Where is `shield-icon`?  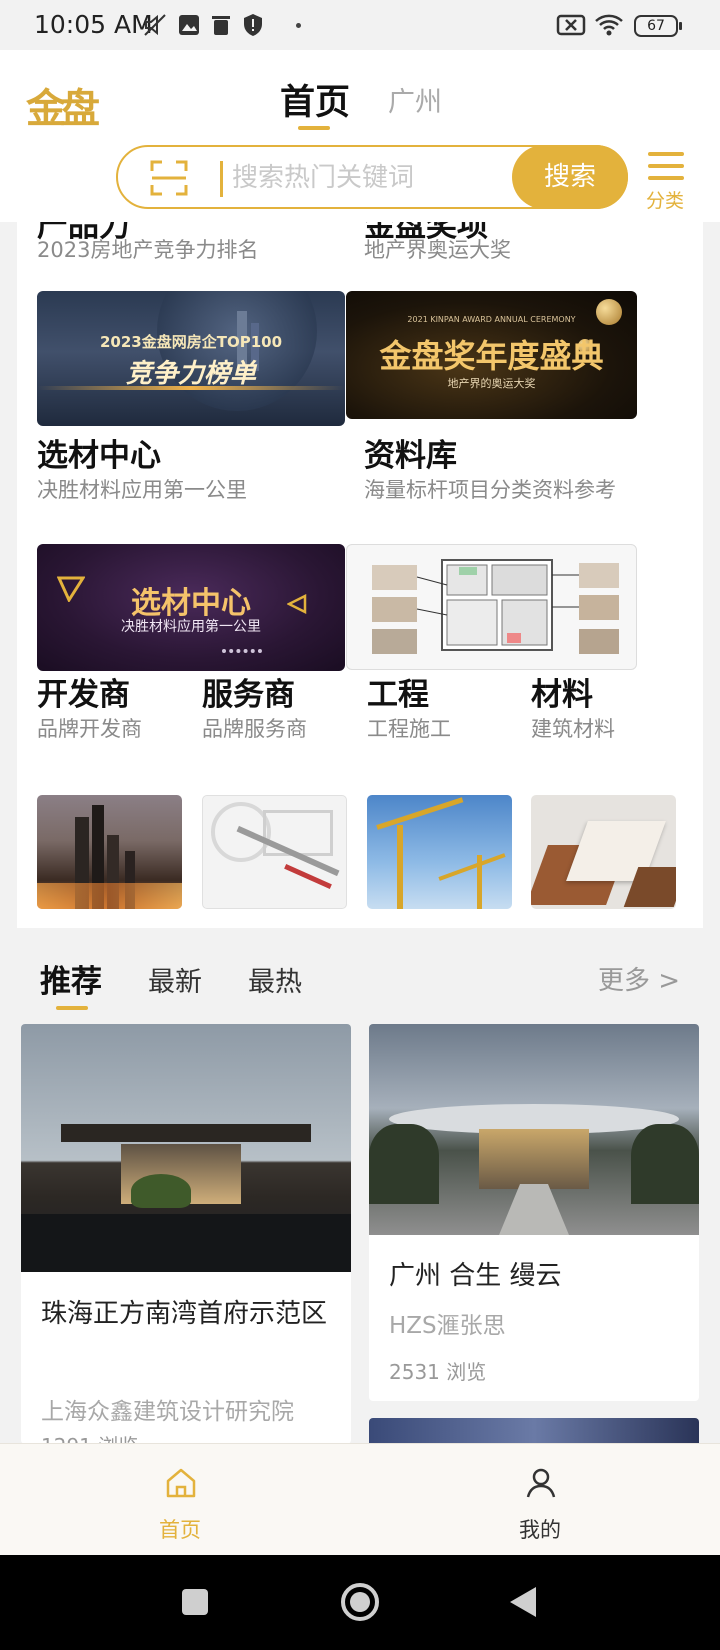
shield-icon is located at coordinates (253, 25).